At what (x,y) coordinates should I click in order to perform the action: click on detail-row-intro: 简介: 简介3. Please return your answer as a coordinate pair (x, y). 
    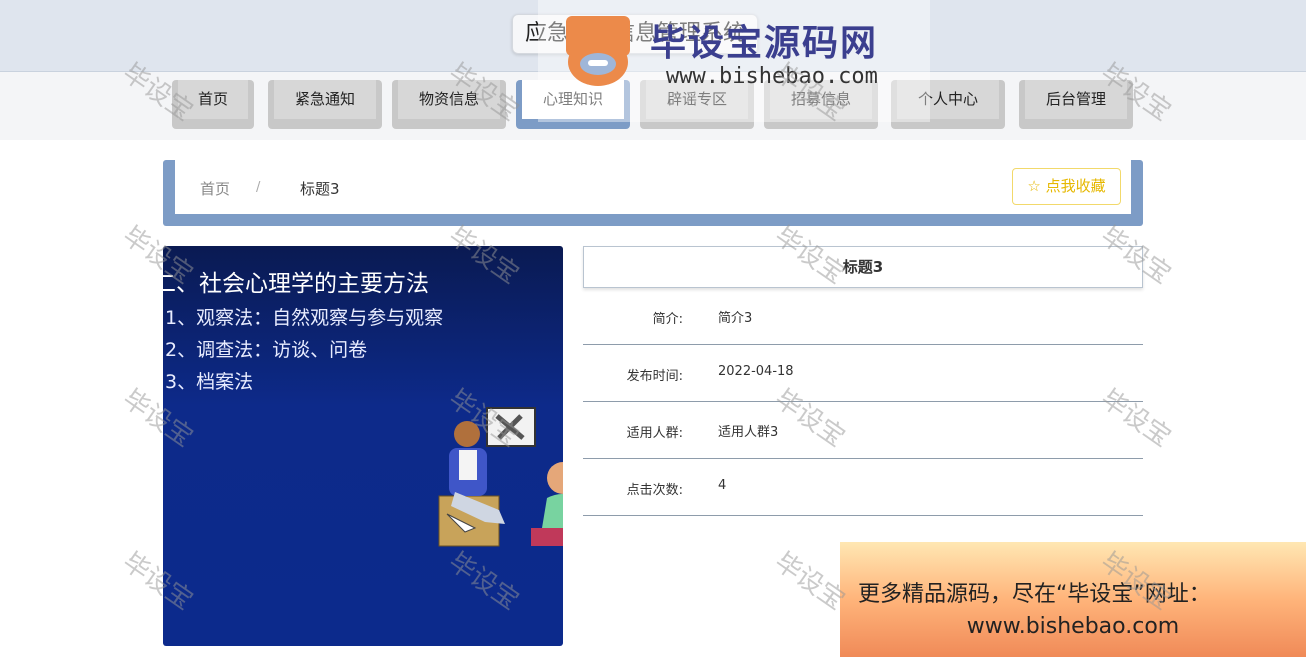
    Looking at the image, I should click on (863, 316).